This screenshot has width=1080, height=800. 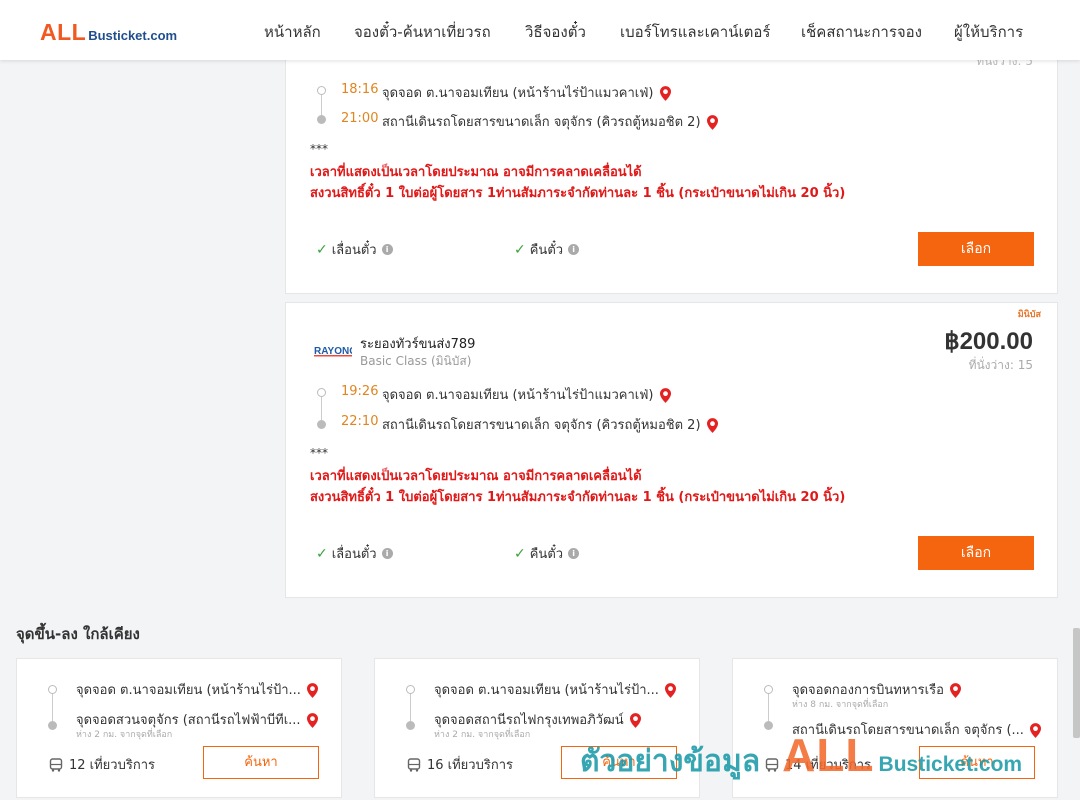 I want to click on operator-logo: RAYONG, so click(x=333, y=350).